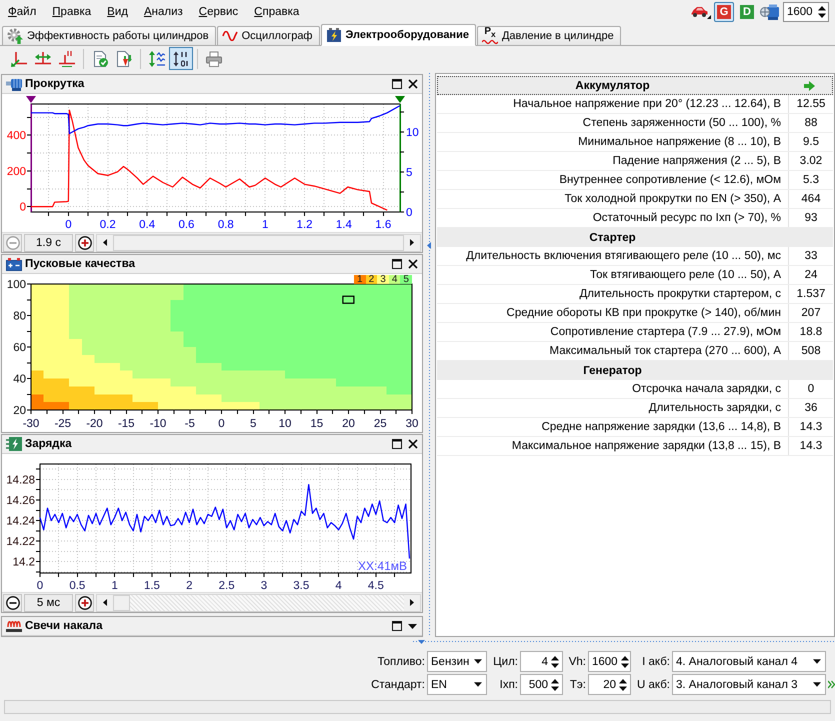 The width and height of the screenshot is (835, 721). I want to click on parameter-value: 464, so click(810, 199).